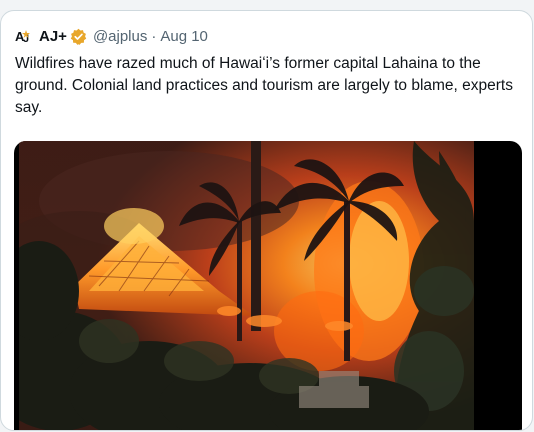 This screenshot has height=432, width=534. Describe the element at coordinates (120, 36) in the screenshot. I see `author-handle: @ajplus` at that location.